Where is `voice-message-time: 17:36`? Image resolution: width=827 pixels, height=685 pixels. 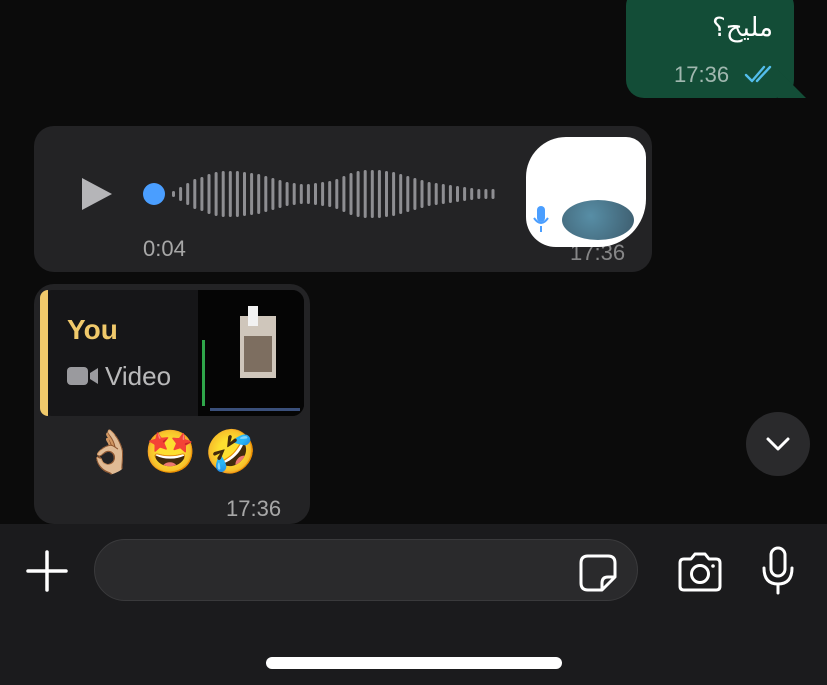
voice-message-time: 17:36 is located at coordinates (598, 252).